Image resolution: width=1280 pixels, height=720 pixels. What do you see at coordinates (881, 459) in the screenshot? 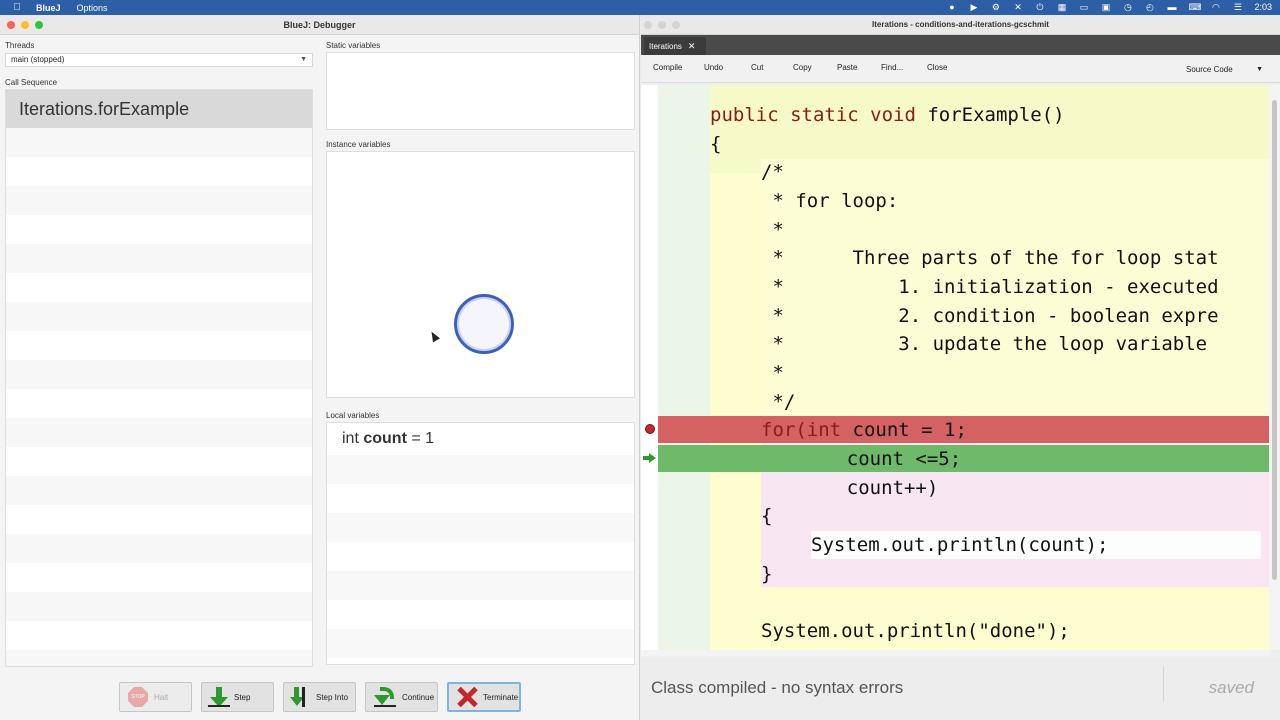
I see `code-line: count <=5;` at bounding box center [881, 459].